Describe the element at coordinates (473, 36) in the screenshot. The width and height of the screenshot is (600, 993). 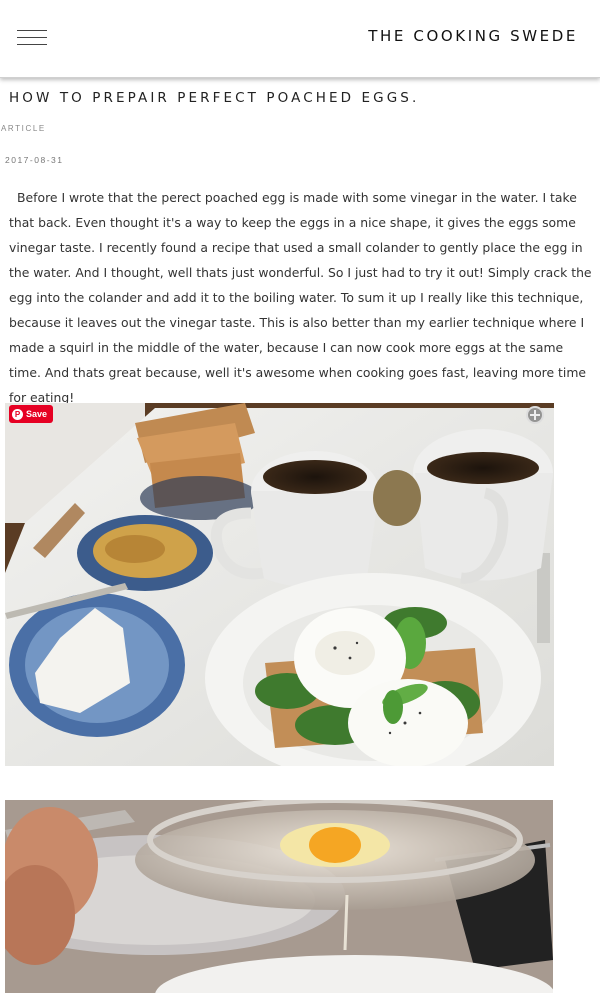
I see `site-title: THE COOKING SWEDE` at that location.